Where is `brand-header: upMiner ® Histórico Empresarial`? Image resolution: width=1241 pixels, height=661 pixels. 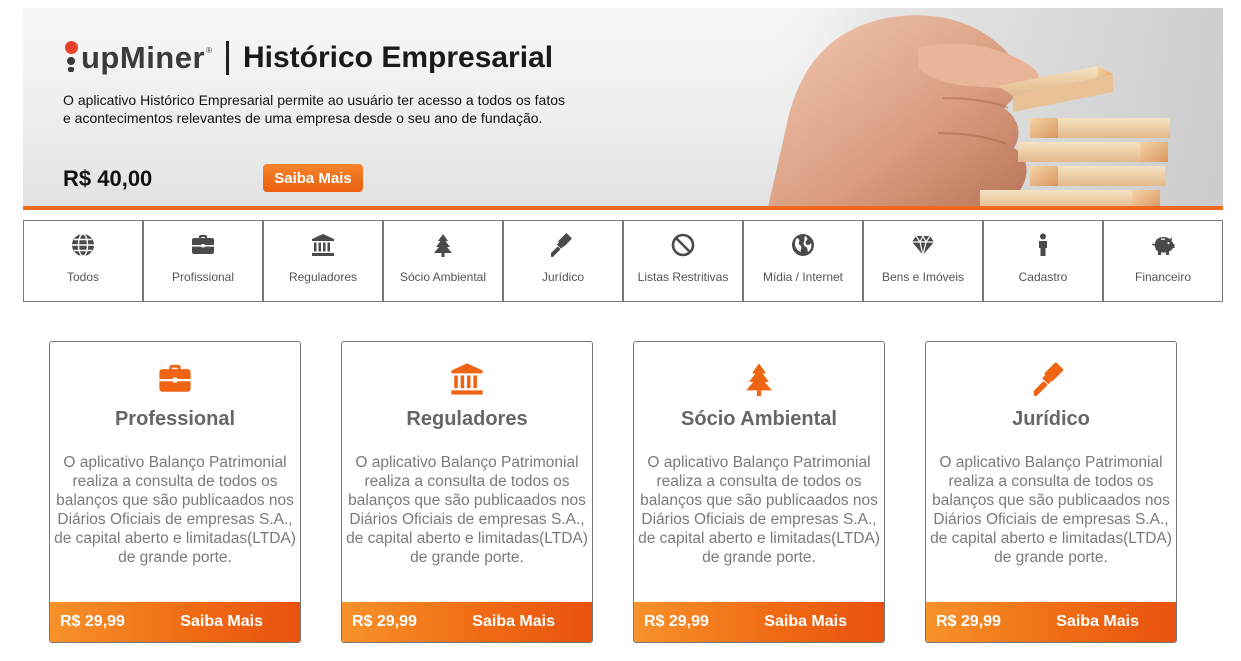 brand-header: upMiner ® Histórico Empresarial is located at coordinates (308, 58).